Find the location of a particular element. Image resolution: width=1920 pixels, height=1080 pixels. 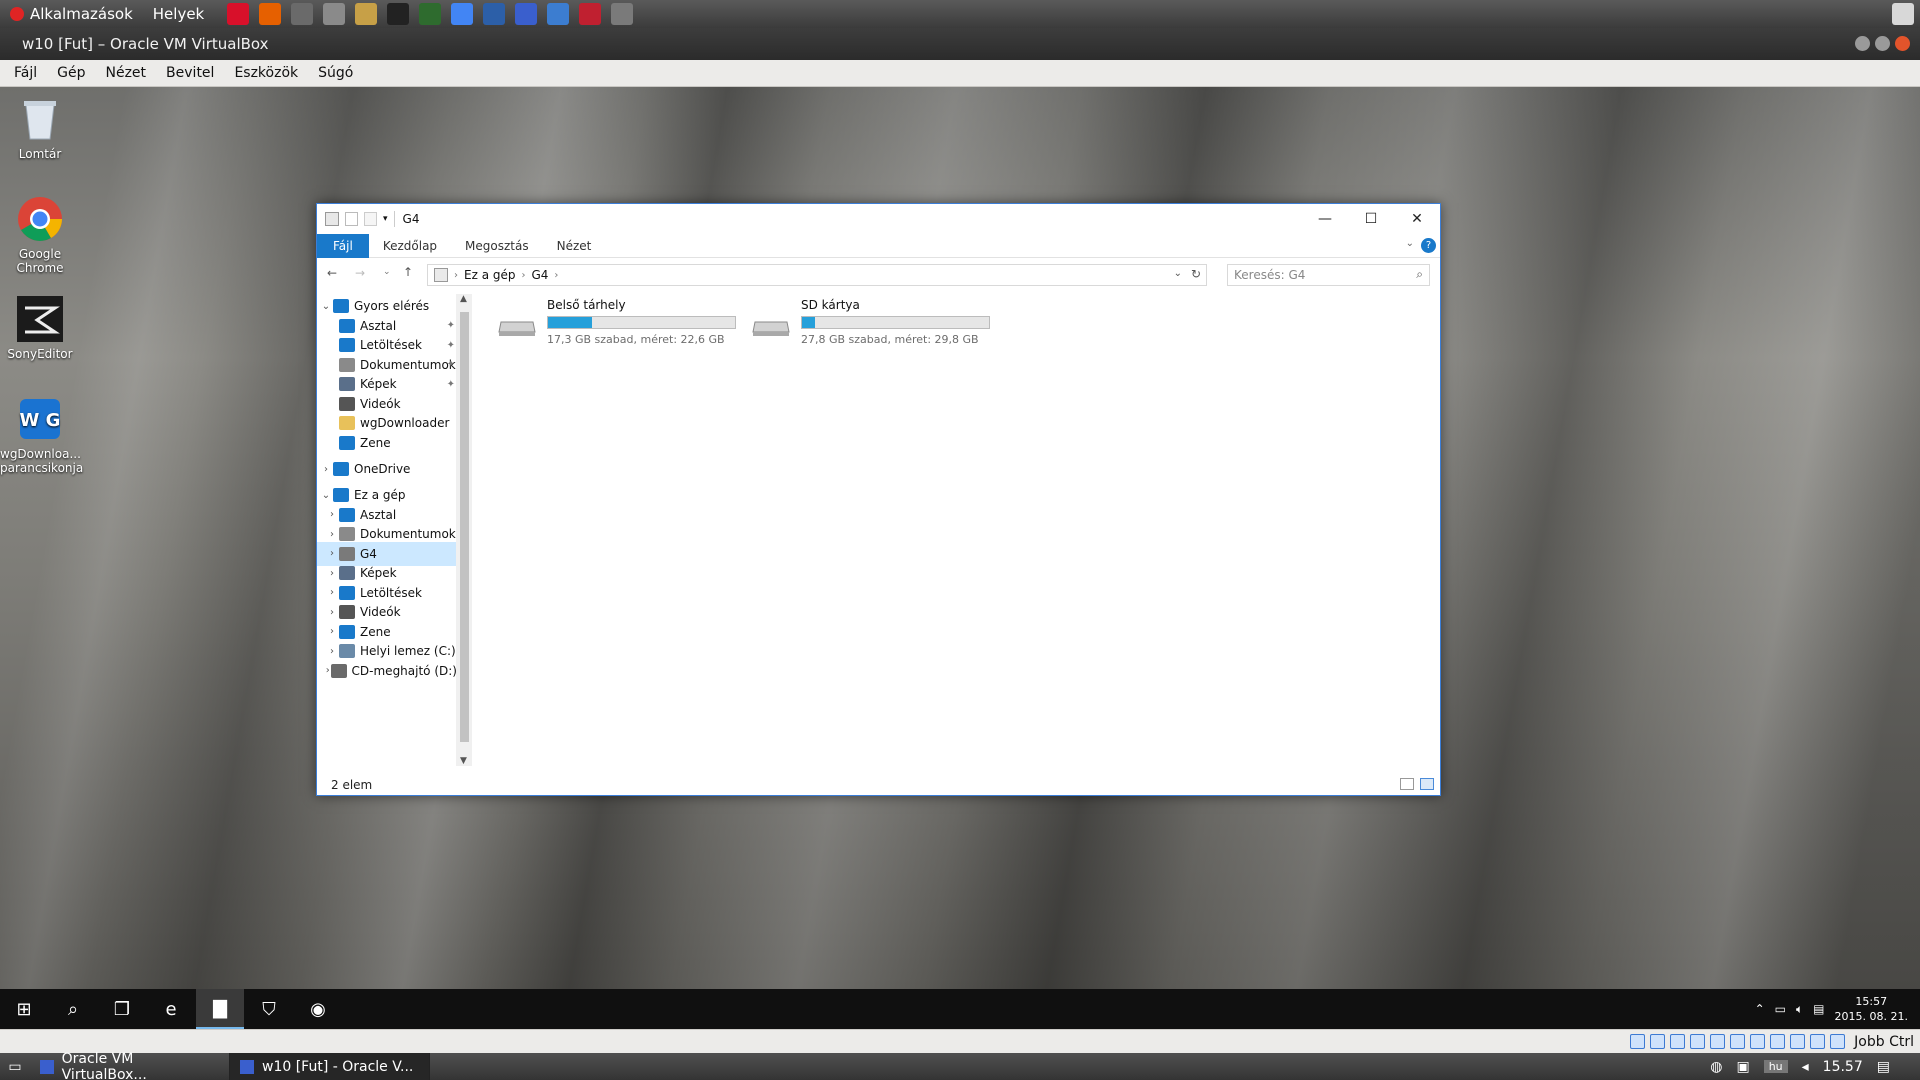

firefox-icon is located at coordinates (270, 14).